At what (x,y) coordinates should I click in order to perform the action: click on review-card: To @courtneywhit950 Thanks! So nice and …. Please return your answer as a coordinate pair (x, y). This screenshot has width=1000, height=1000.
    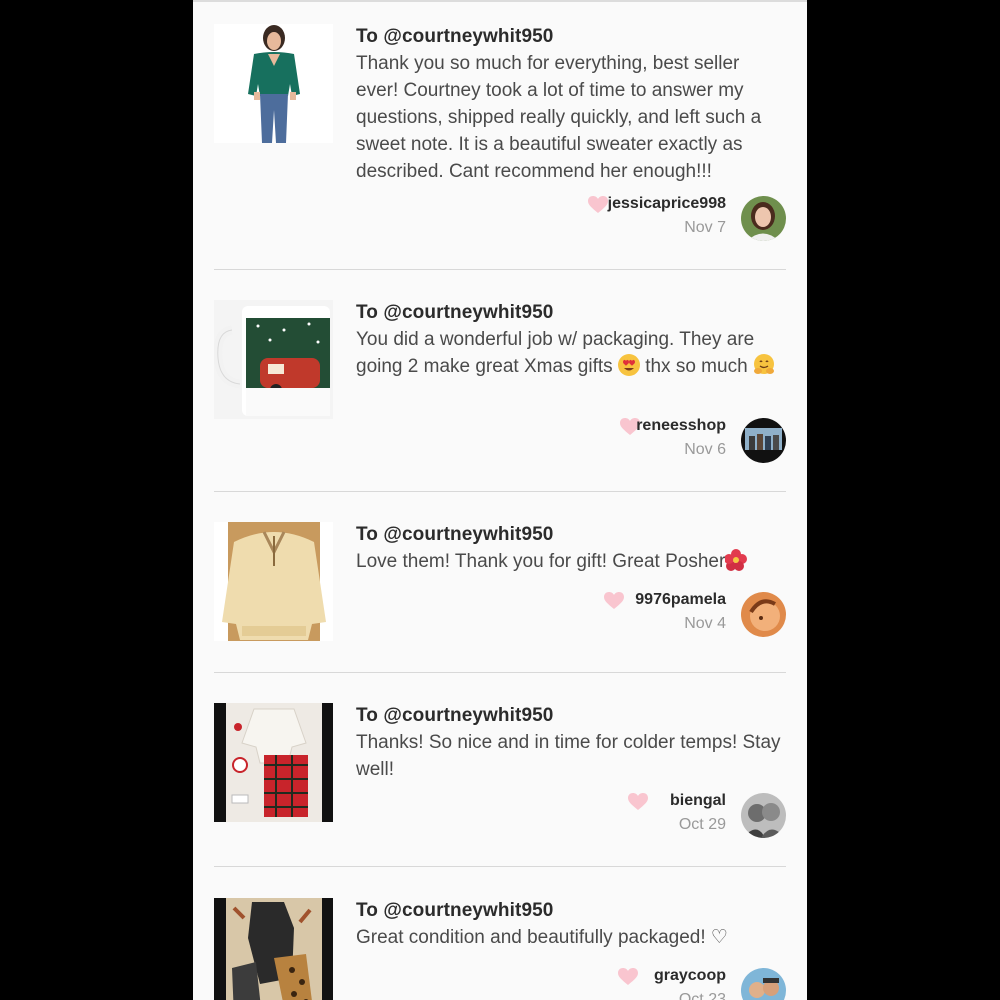
    Looking at the image, I should click on (500, 773).